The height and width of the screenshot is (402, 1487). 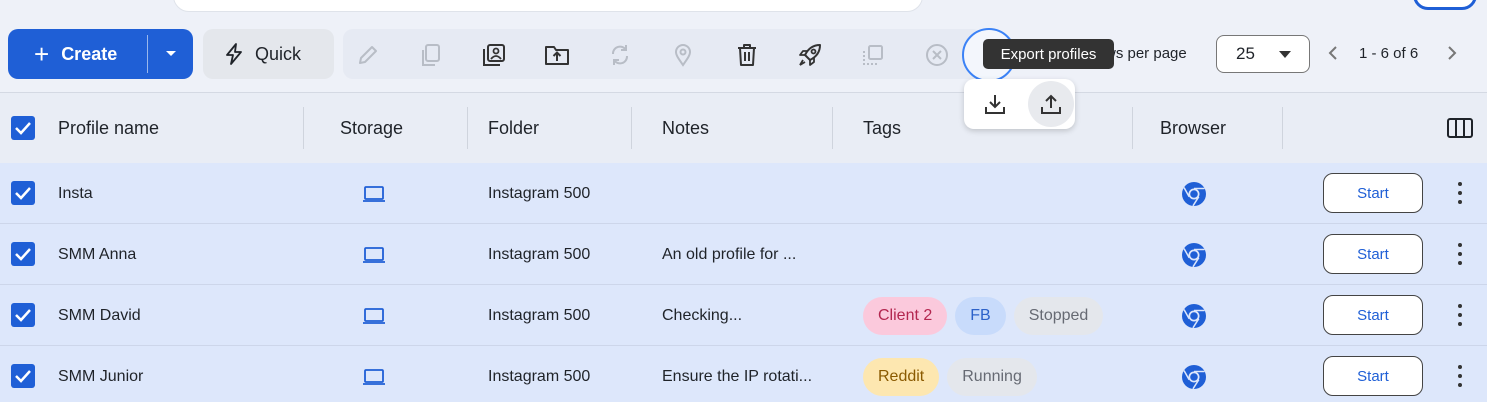 I want to click on profiles-stack-icon, so click(x=494, y=55).